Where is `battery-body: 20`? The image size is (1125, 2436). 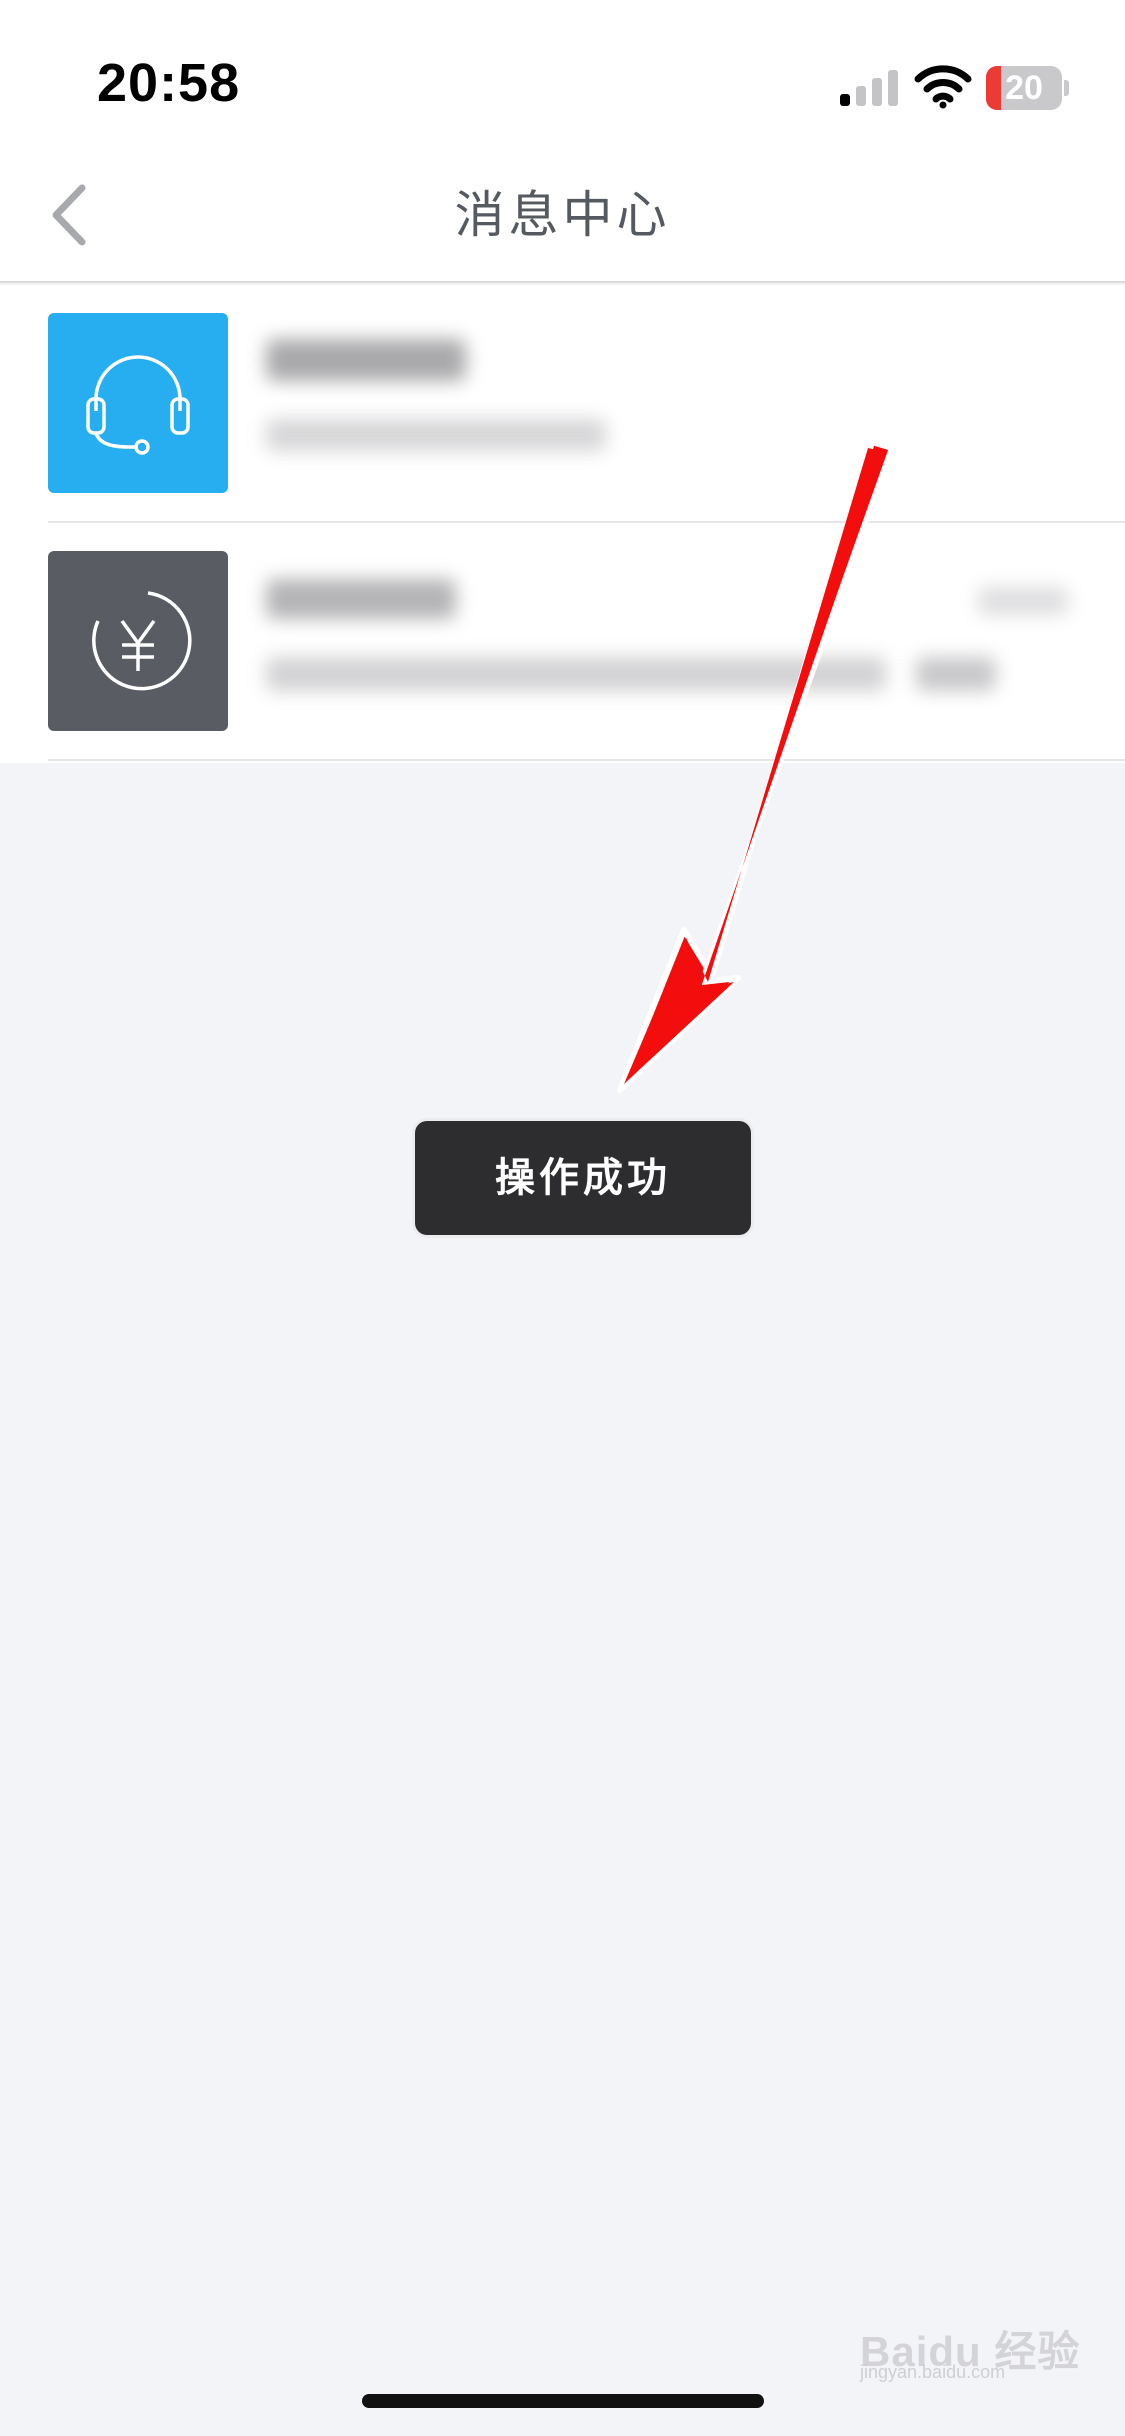 battery-body: 20 is located at coordinates (1024, 88).